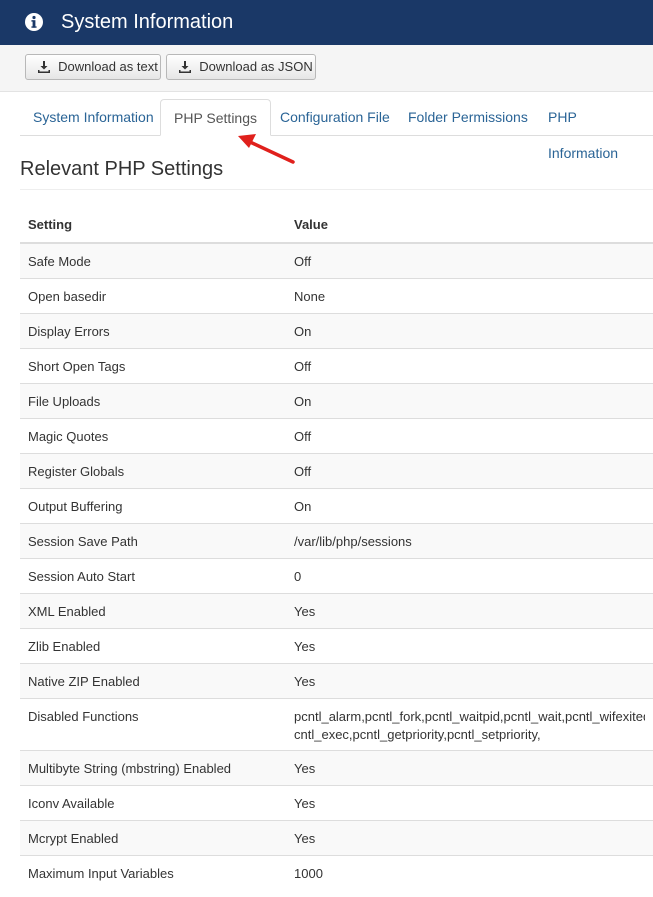  What do you see at coordinates (153, 724) in the screenshot?
I see `setting-name: Disabled Functions` at bounding box center [153, 724].